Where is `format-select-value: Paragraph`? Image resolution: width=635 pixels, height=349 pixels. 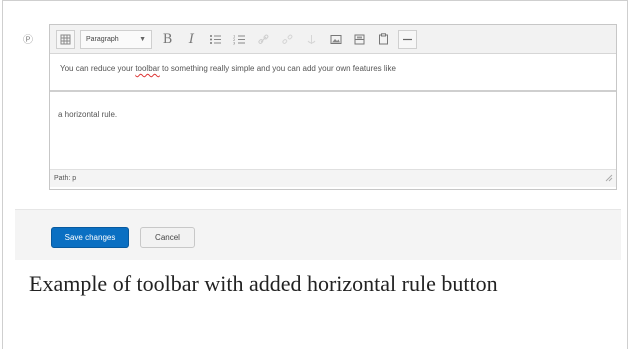 format-select-value: Paragraph is located at coordinates (102, 39).